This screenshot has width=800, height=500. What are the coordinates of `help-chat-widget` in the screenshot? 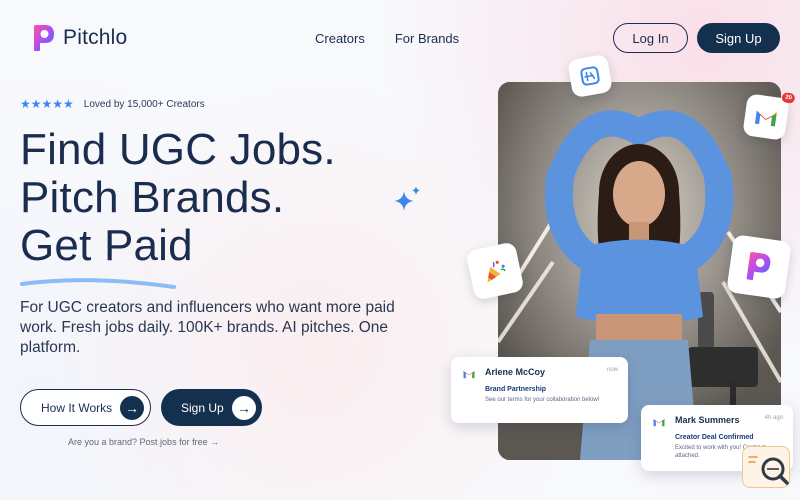 It's located at (766, 467).